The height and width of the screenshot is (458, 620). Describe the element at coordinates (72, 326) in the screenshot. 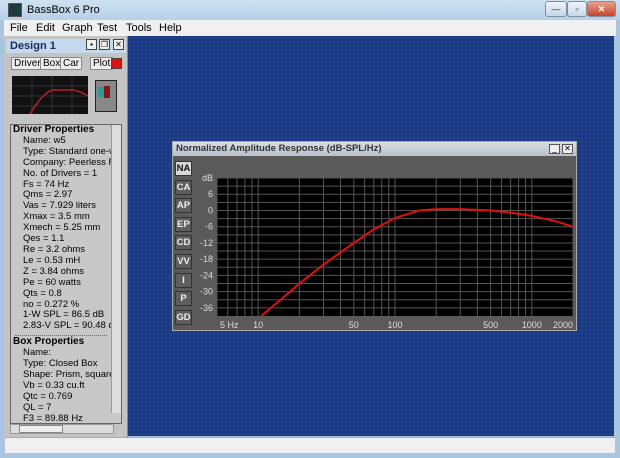

I see `driver-property: 2.83-V SPL = 90.48 dB` at that location.